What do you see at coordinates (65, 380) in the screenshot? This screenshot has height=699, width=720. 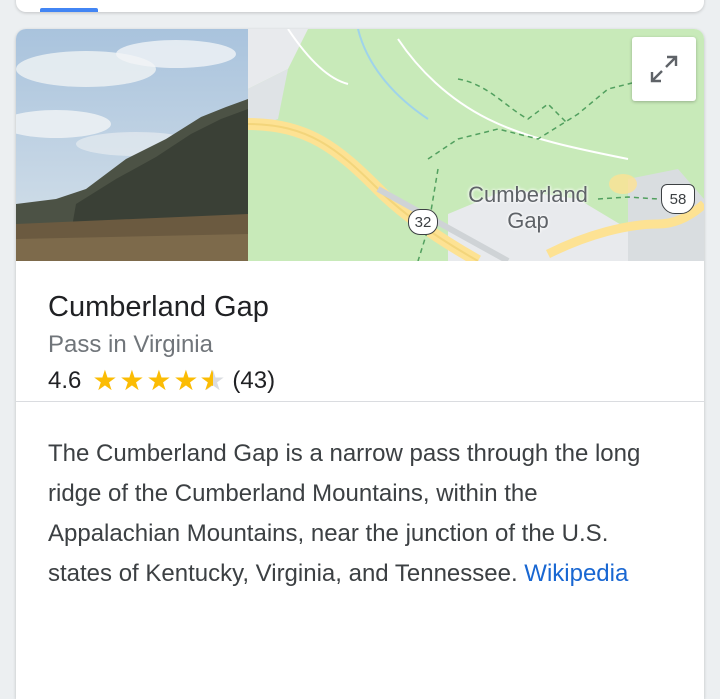 I see `rating-value: 4.6` at bounding box center [65, 380].